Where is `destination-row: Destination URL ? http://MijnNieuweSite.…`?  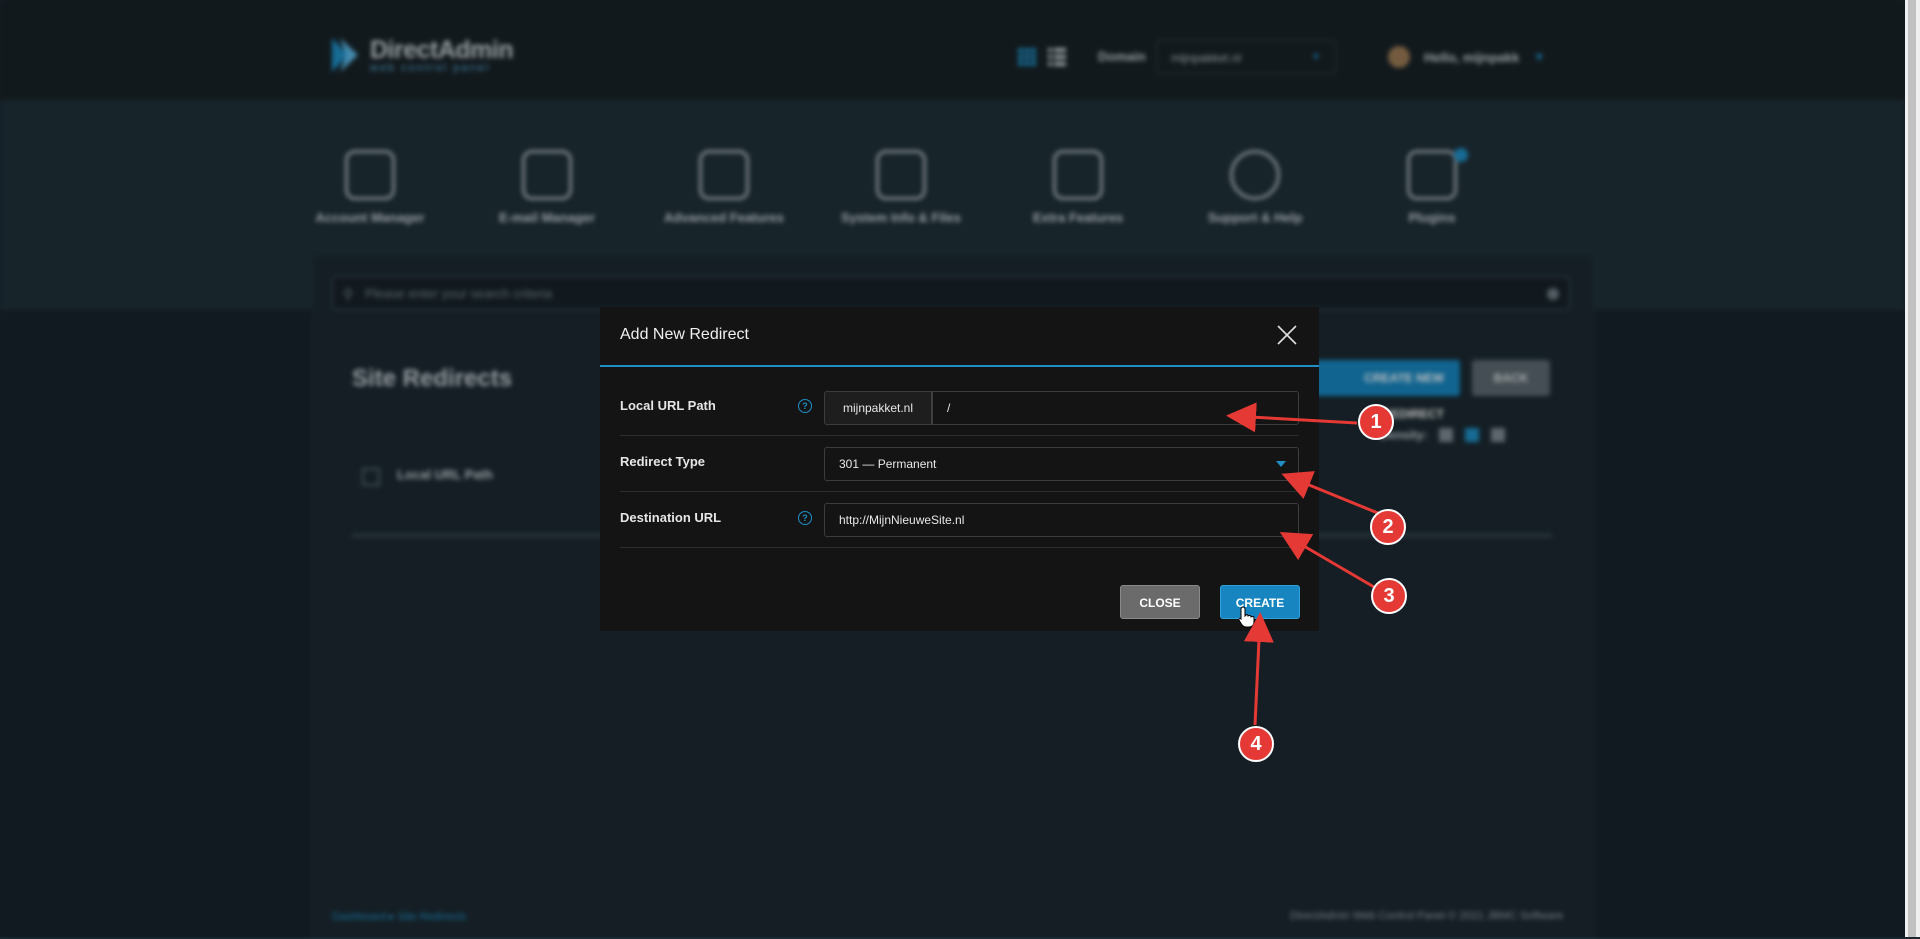
destination-row: Destination URL ? http://MijnNieuweSite.… is located at coordinates (959, 519).